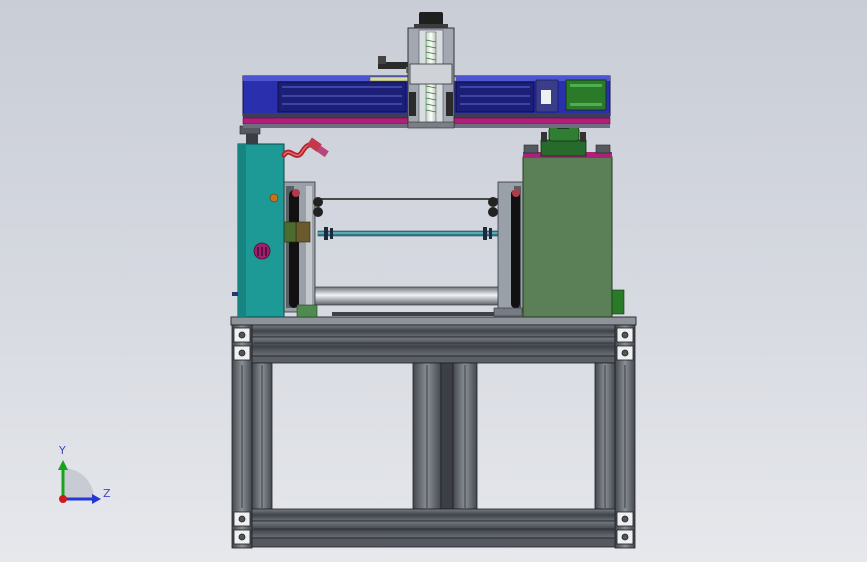  What do you see at coordinates (603, 149) in the screenshot?
I see `right-housing-top-bracket-right` at bounding box center [603, 149].